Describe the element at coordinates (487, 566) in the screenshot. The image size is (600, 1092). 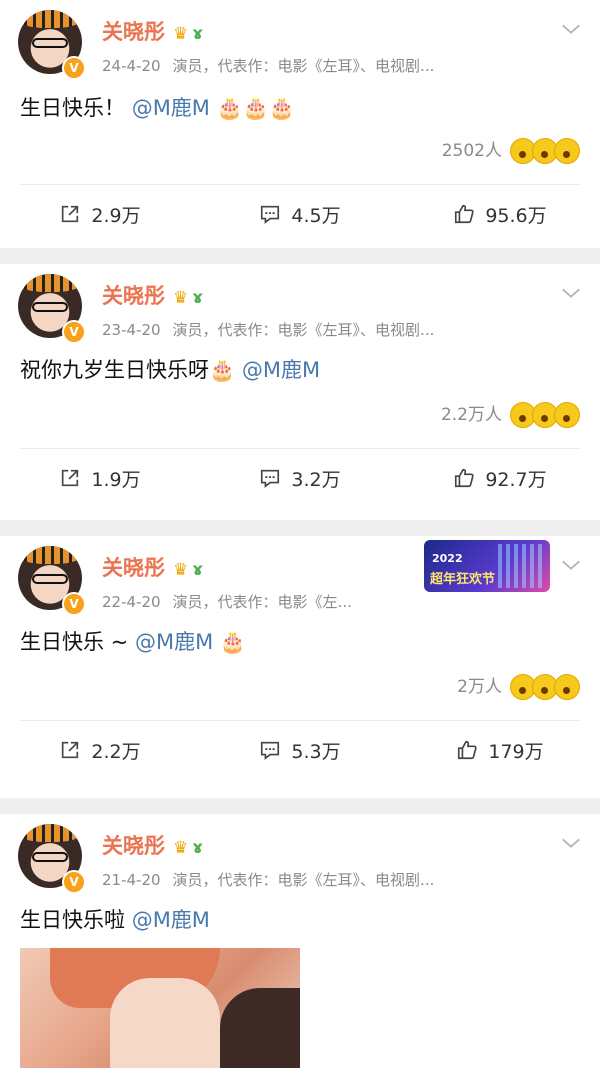
I see `promo-banner: 2022 超年狂欢节` at that location.